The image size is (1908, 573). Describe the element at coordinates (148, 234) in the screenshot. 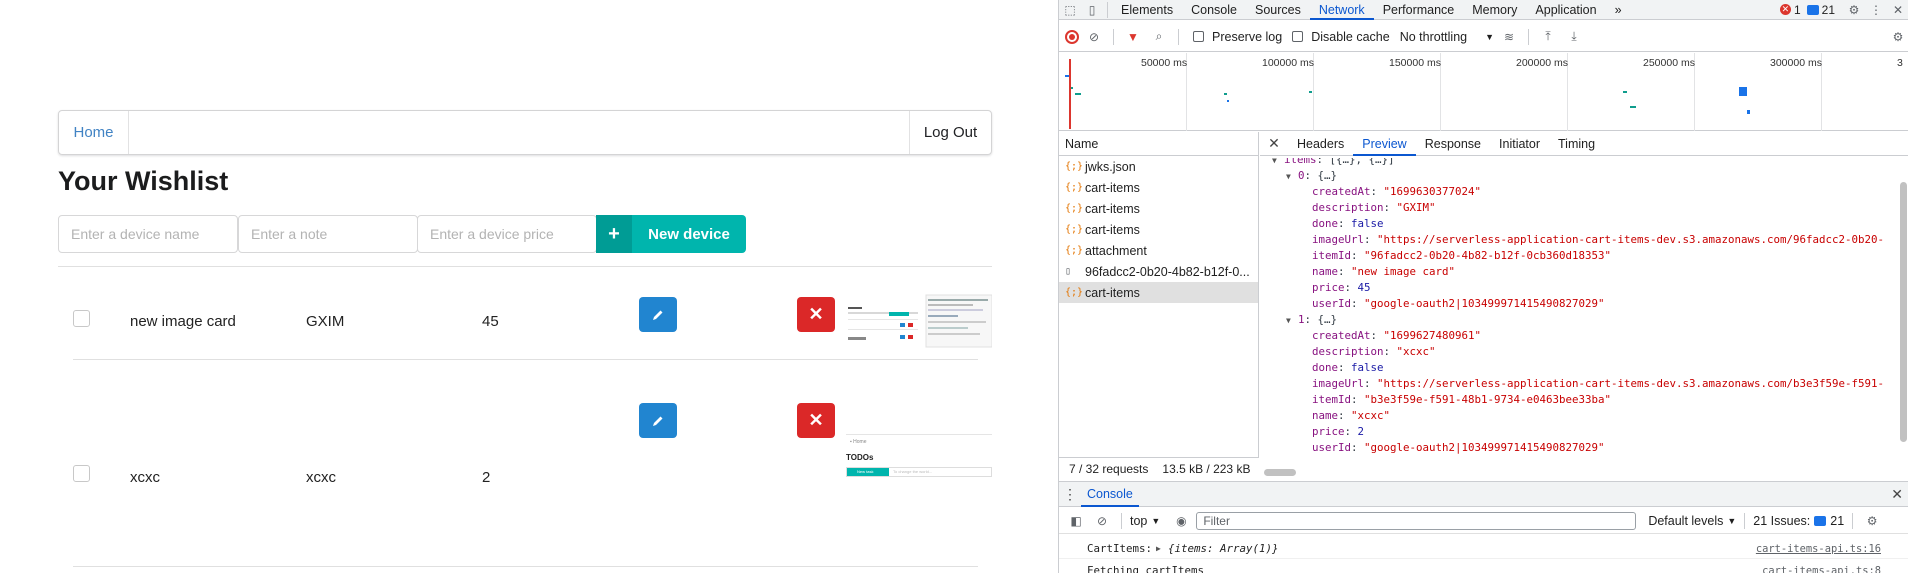

I see `device-name-input` at that location.